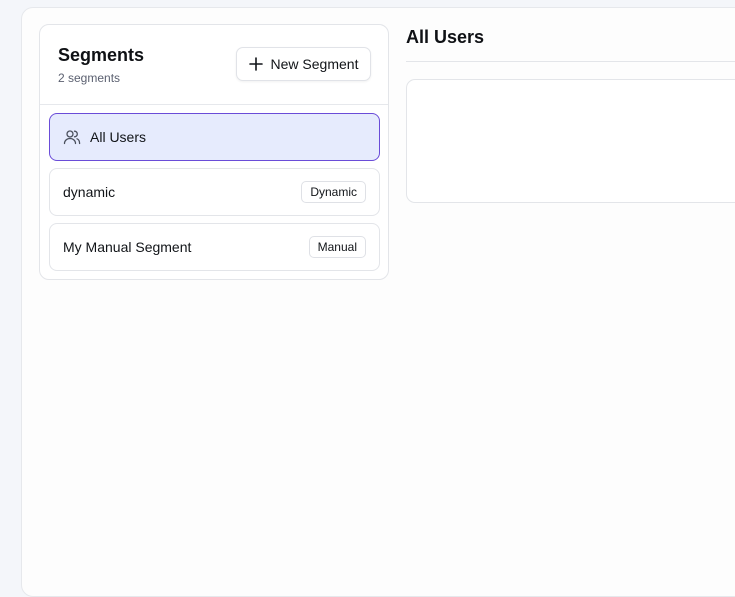 Image resolution: width=735 pixels, height=597 pixels. What do you see at coordinates (214, 192) in the screenshot?
I see `segment-item-dynamic: dynamic Dynamic` at bounding box center [214, 192].